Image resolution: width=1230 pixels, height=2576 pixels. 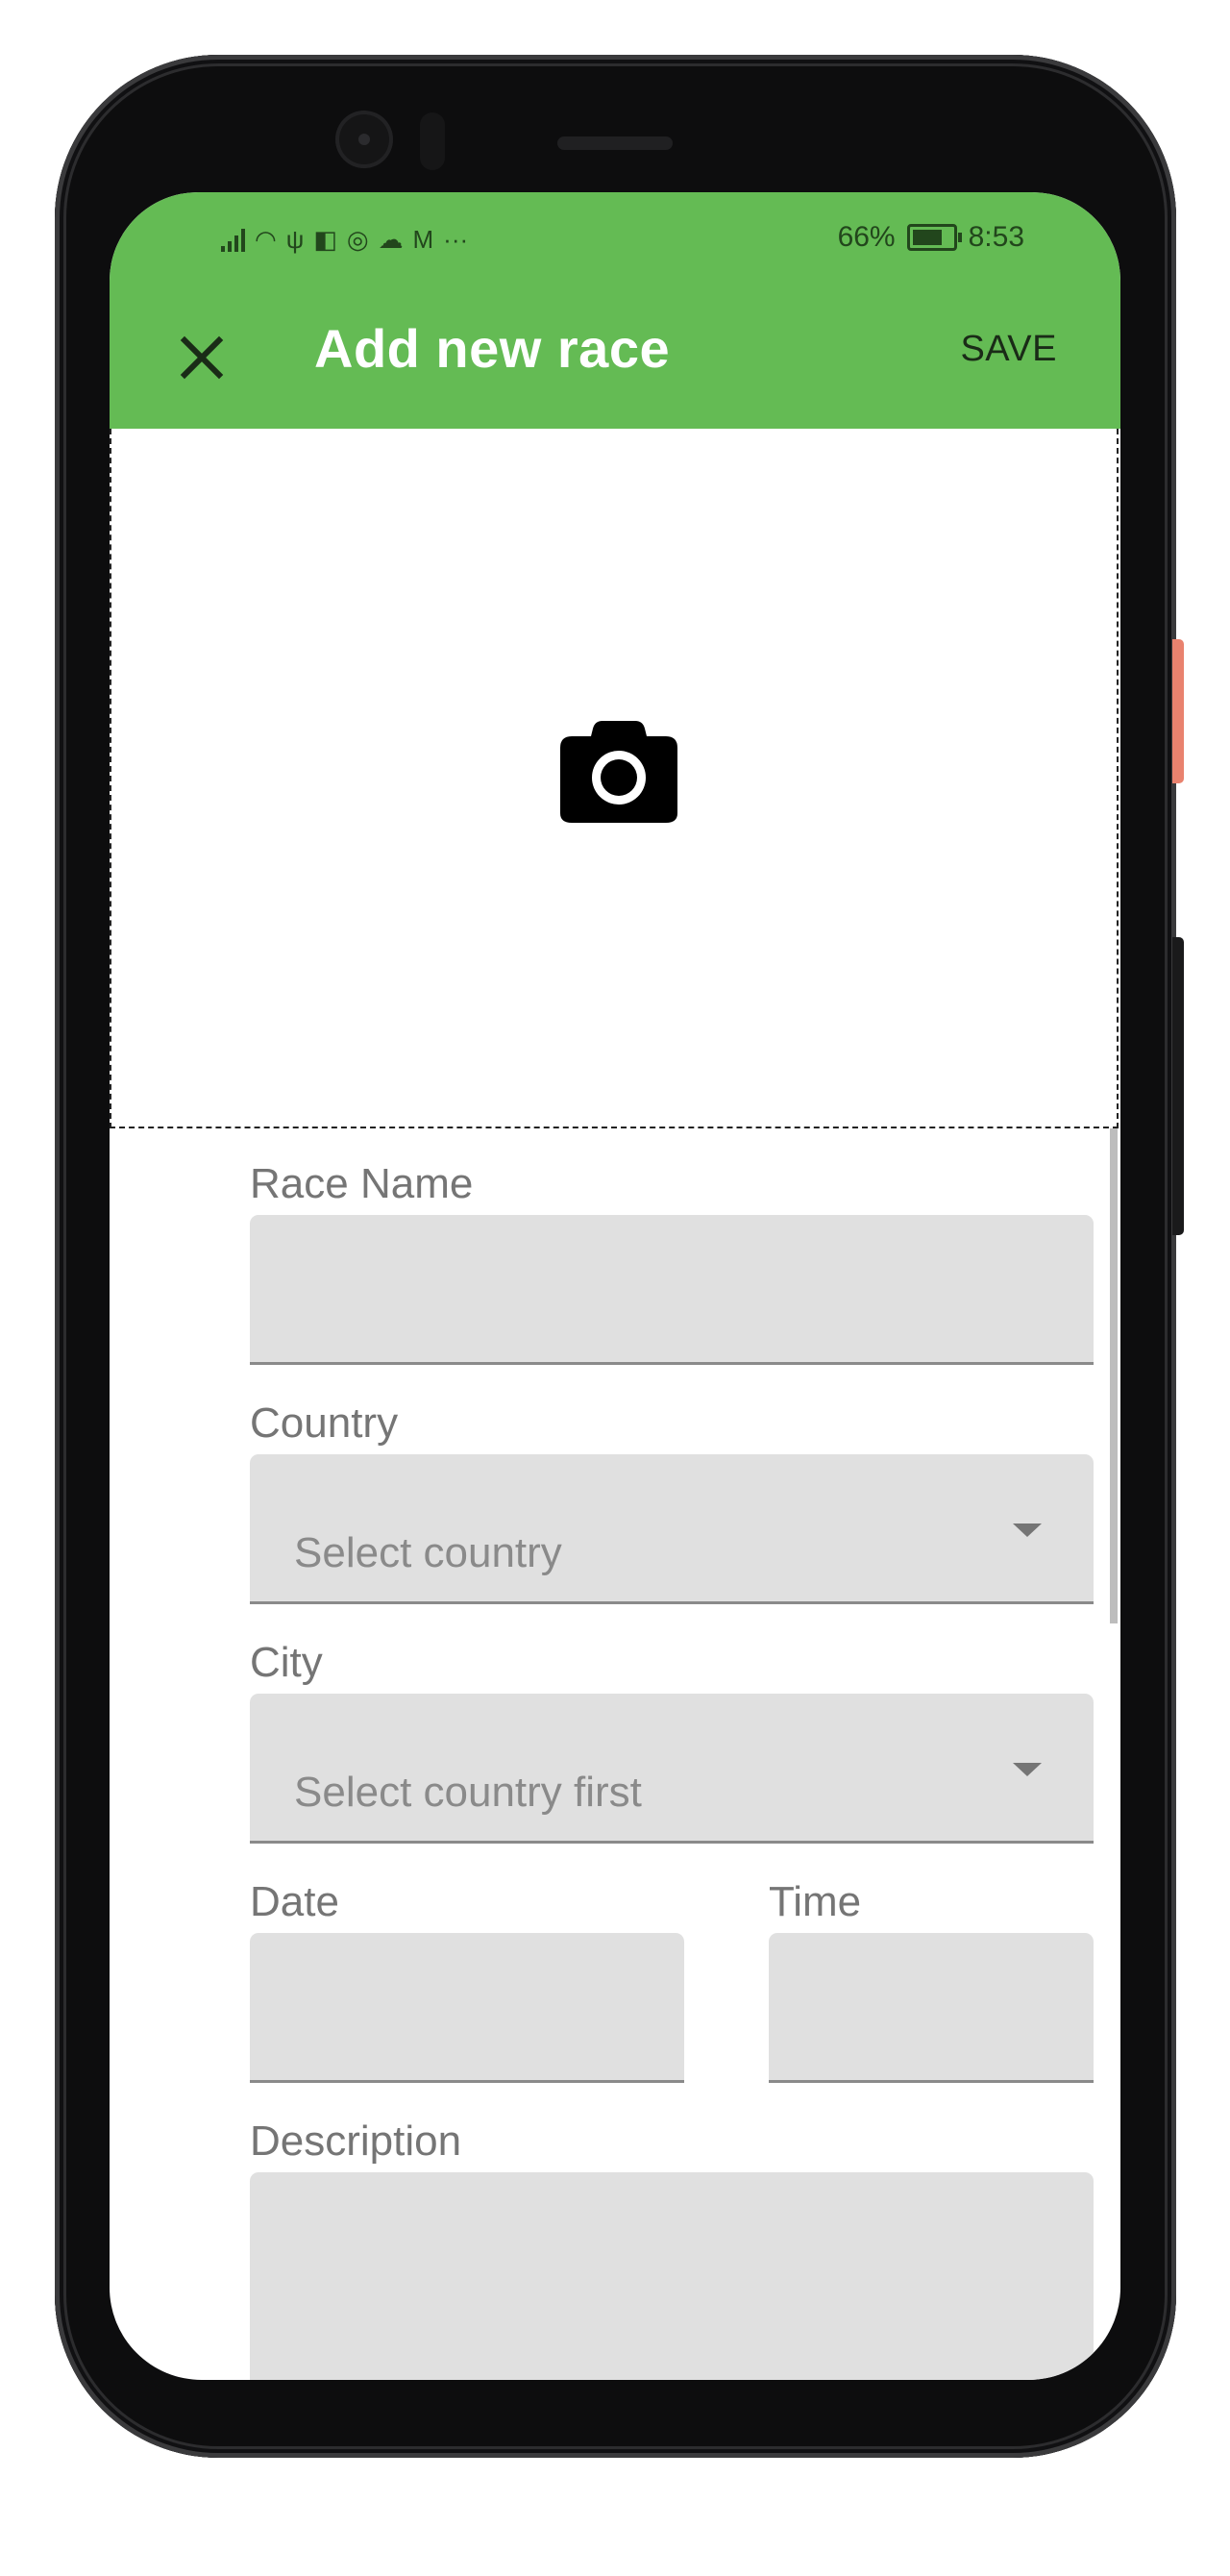 What do you see at coordinates (1178, 1086) in the screenshot?
I see `volume-rocker` at bounding box center [1178, 1086].